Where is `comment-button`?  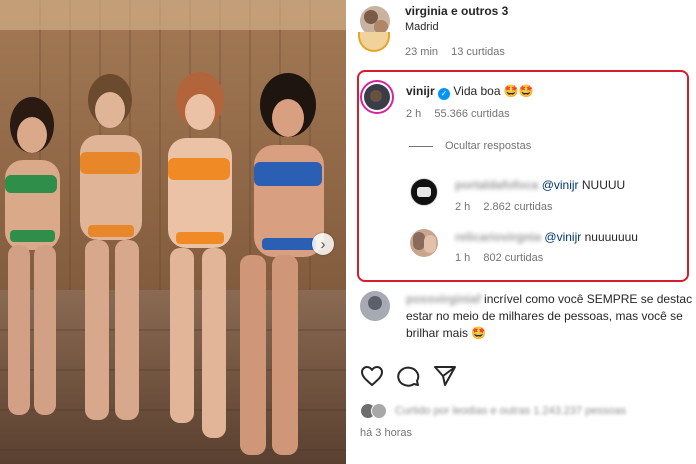 comment-button is located at coordinates (409, 376).